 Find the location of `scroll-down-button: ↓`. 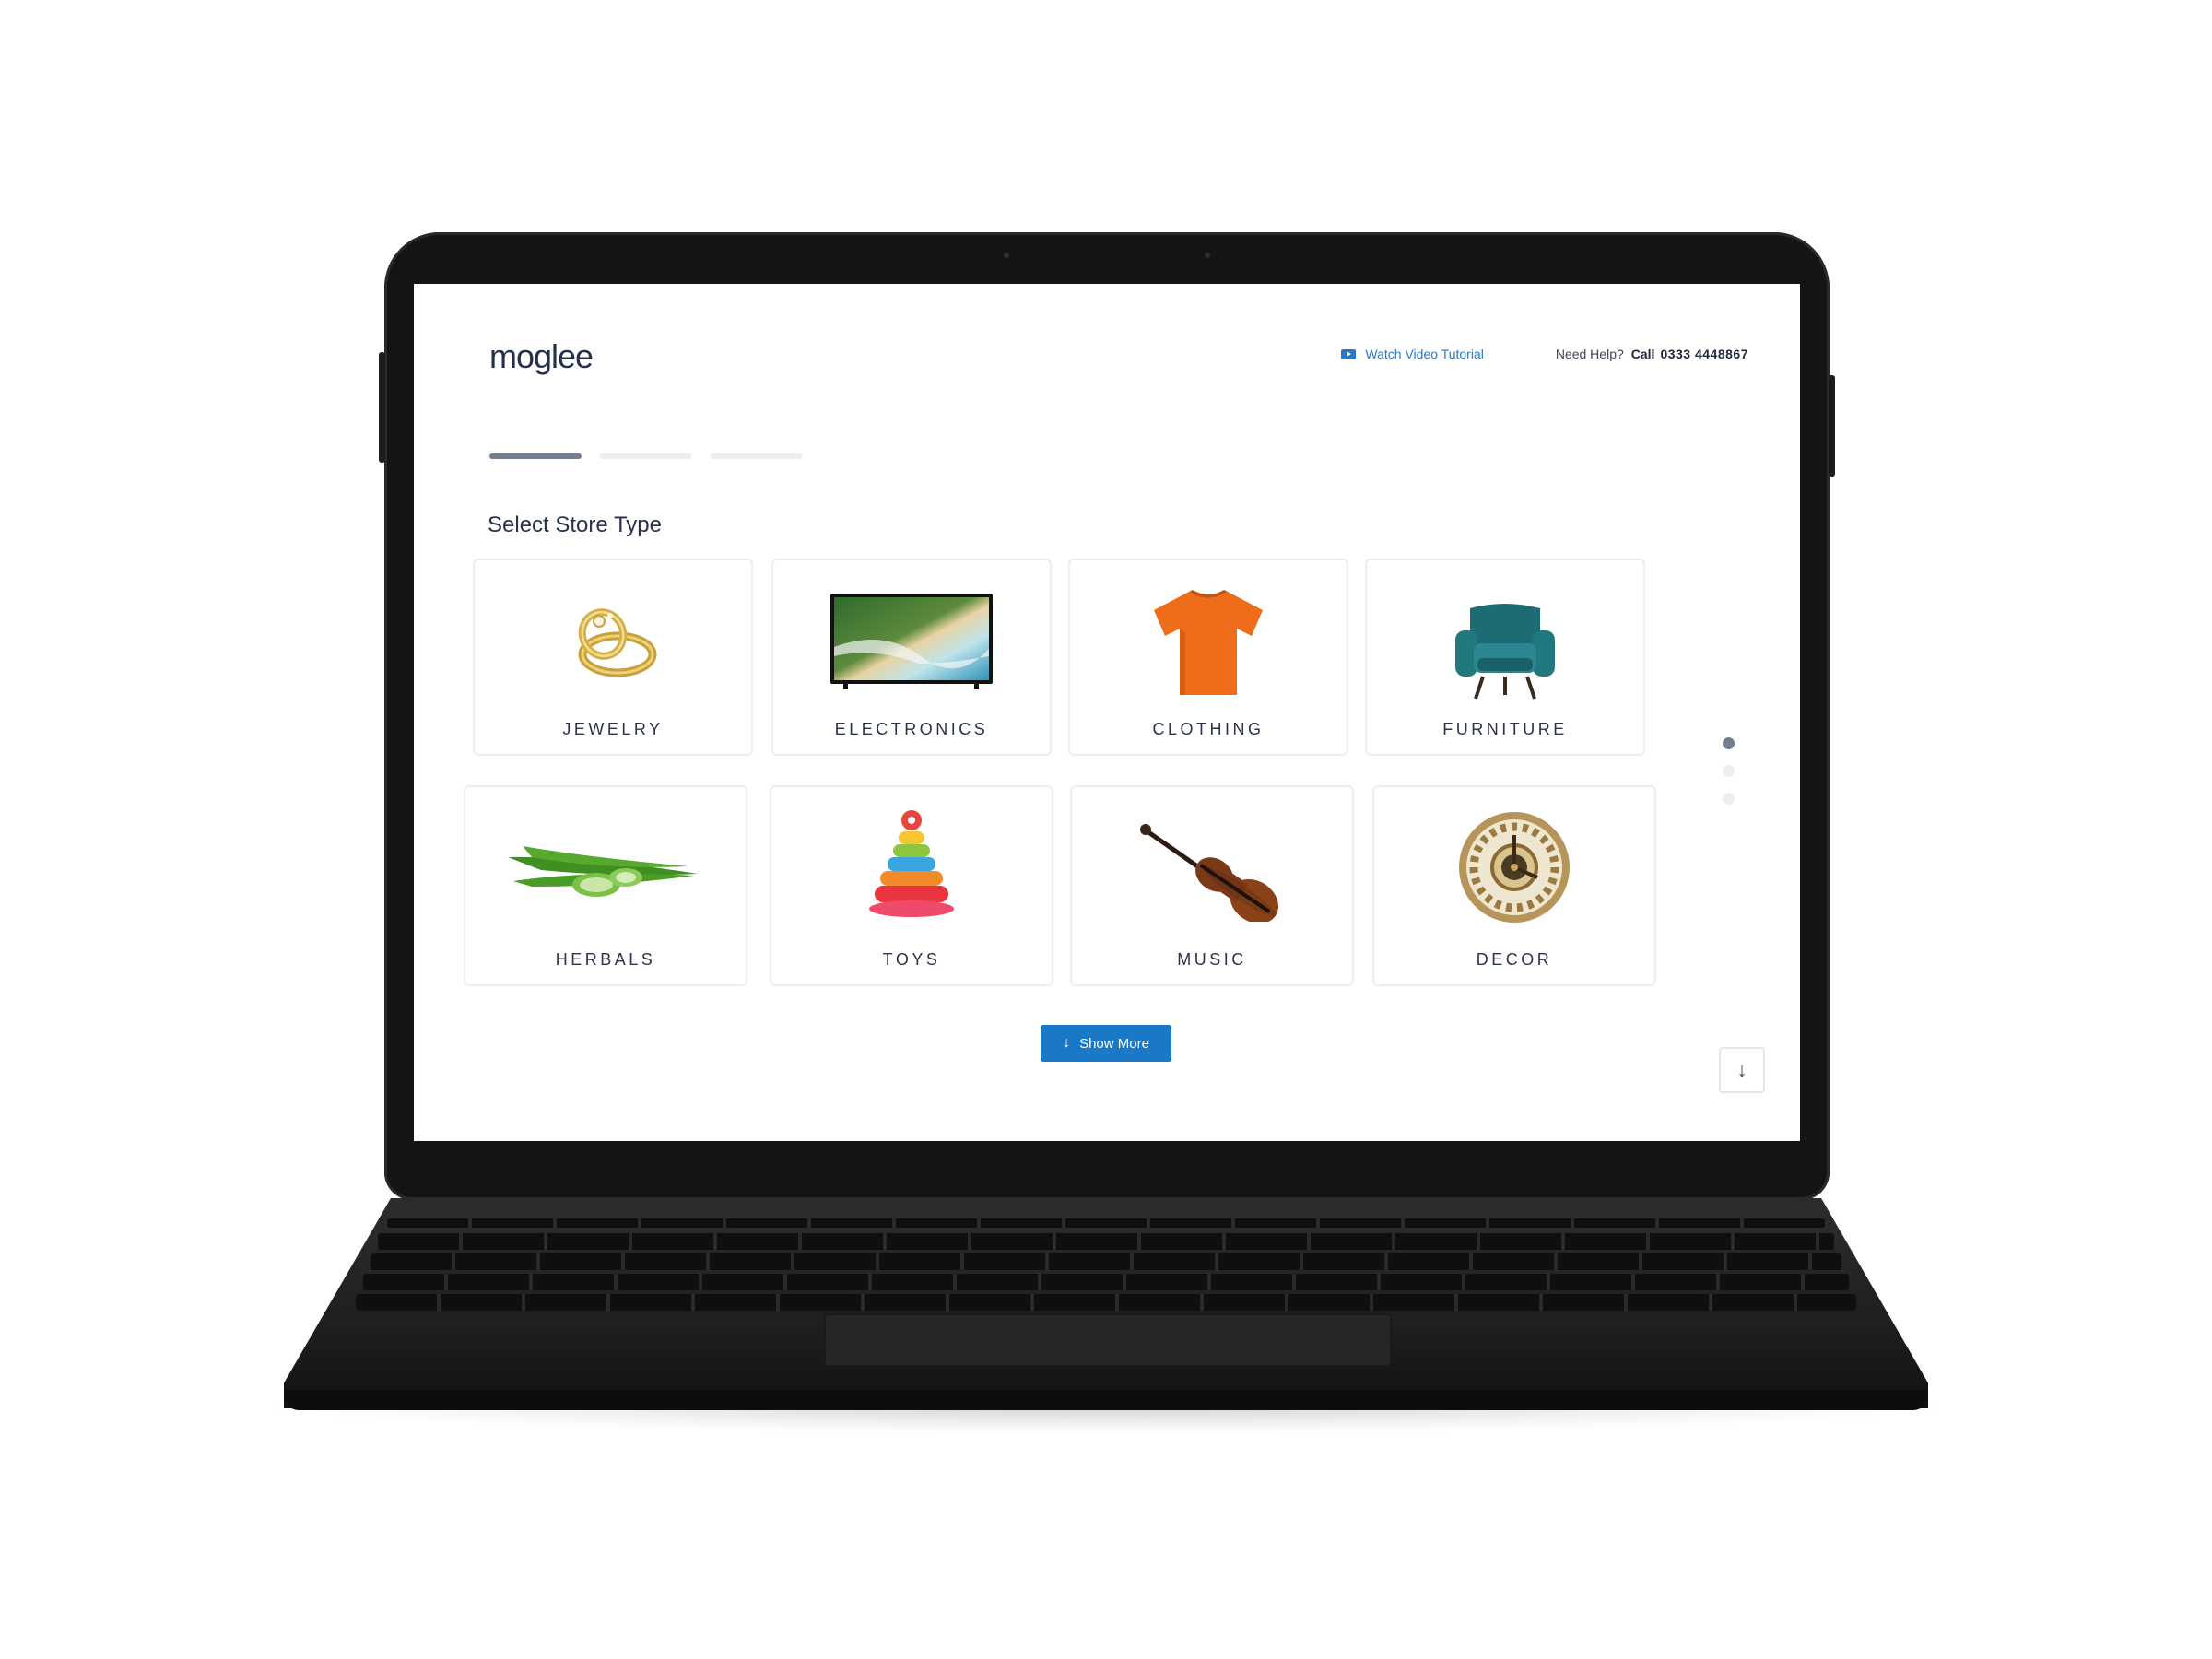

scroll-down-button: ↓ is located at coordinates (1742, 1070).